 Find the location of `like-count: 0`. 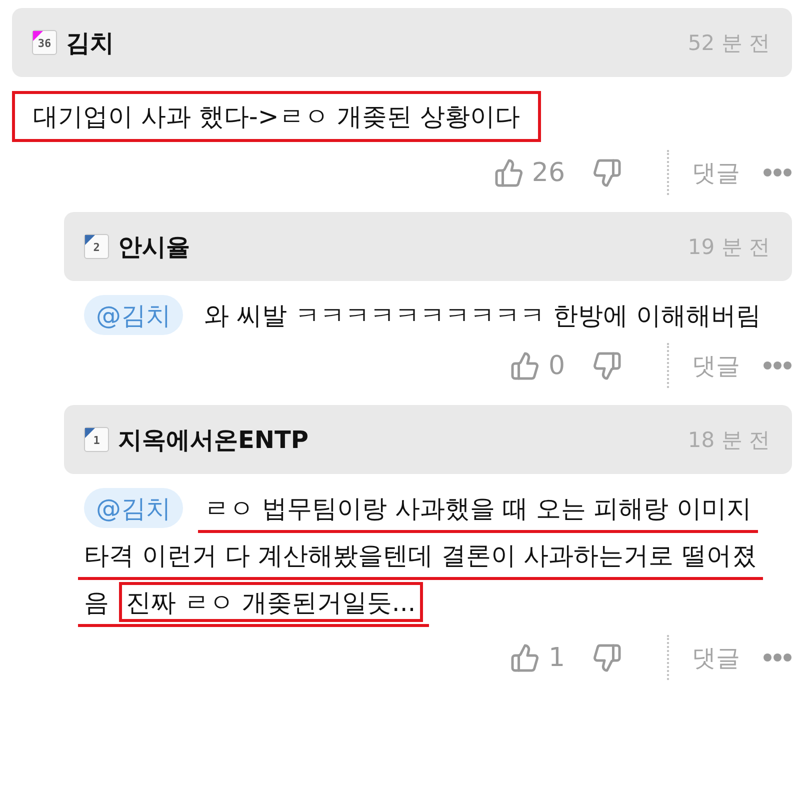

like-count: 0 is located at coordinates (556, 365).